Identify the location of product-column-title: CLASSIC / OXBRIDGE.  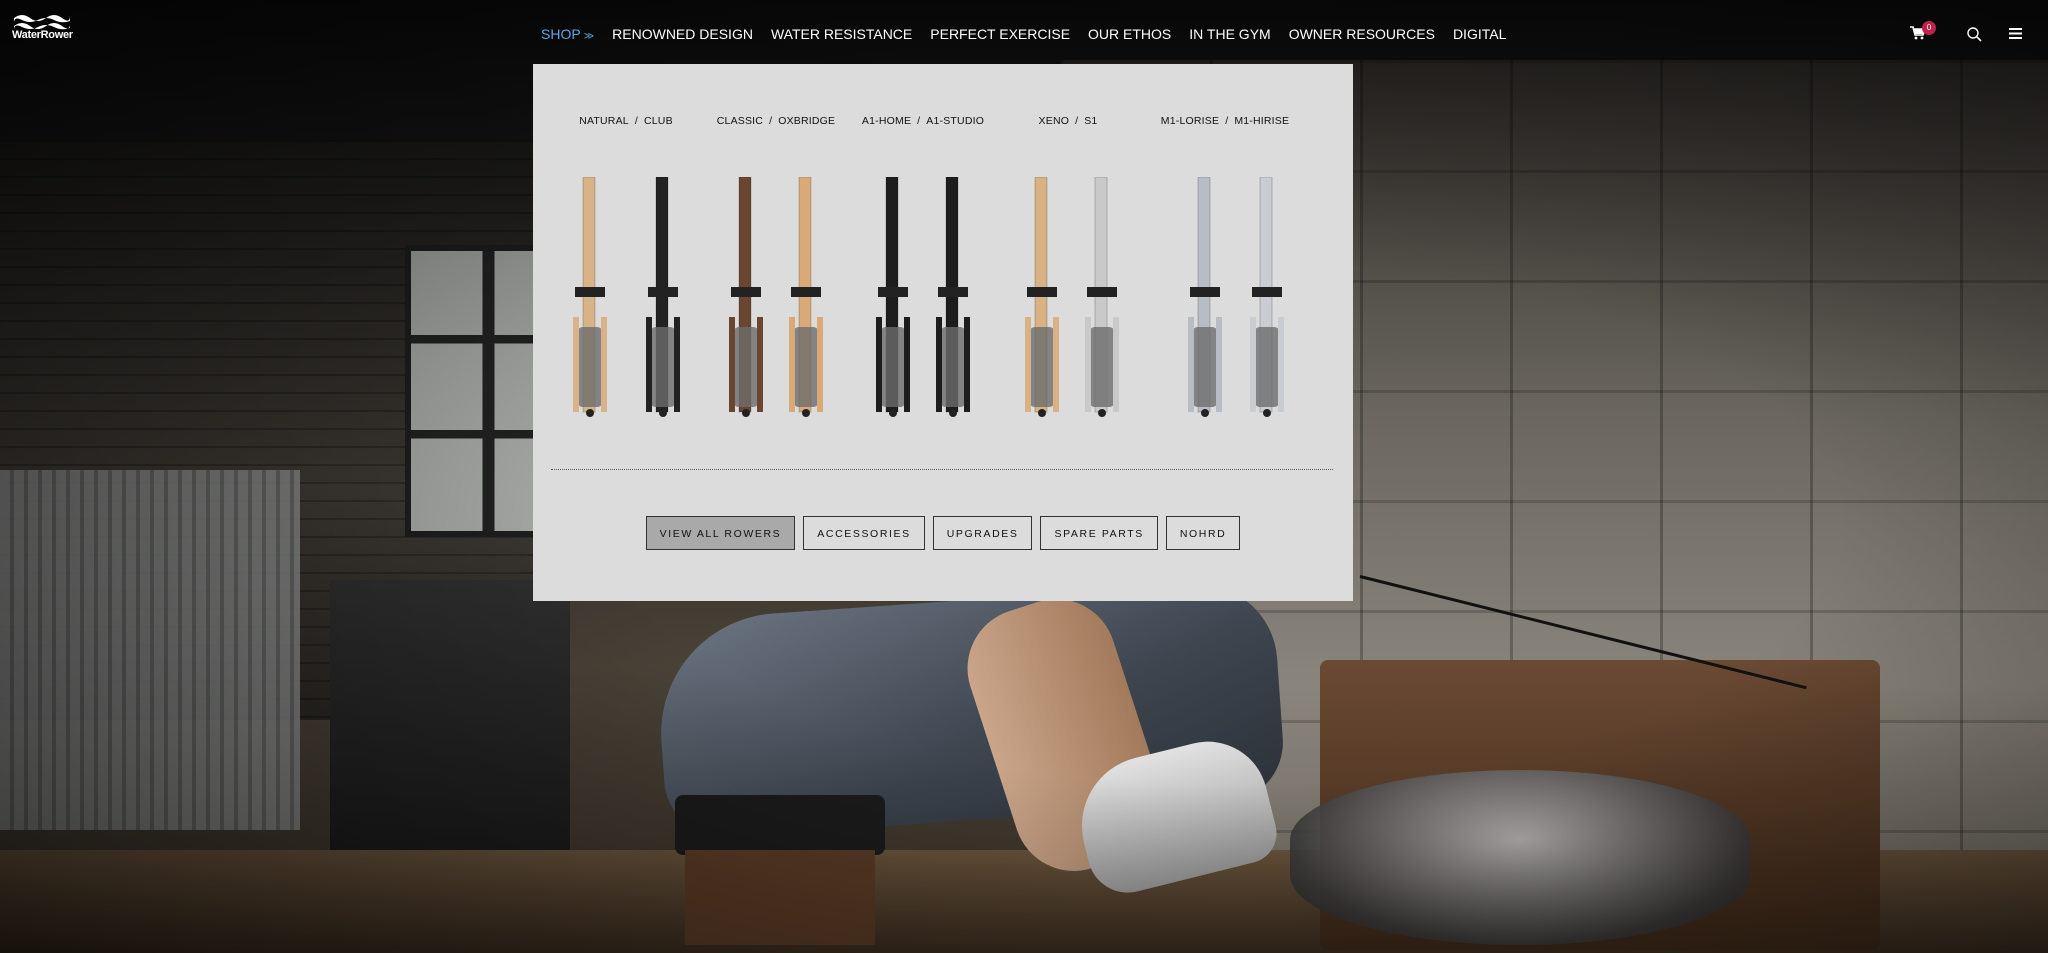
(776, 121).